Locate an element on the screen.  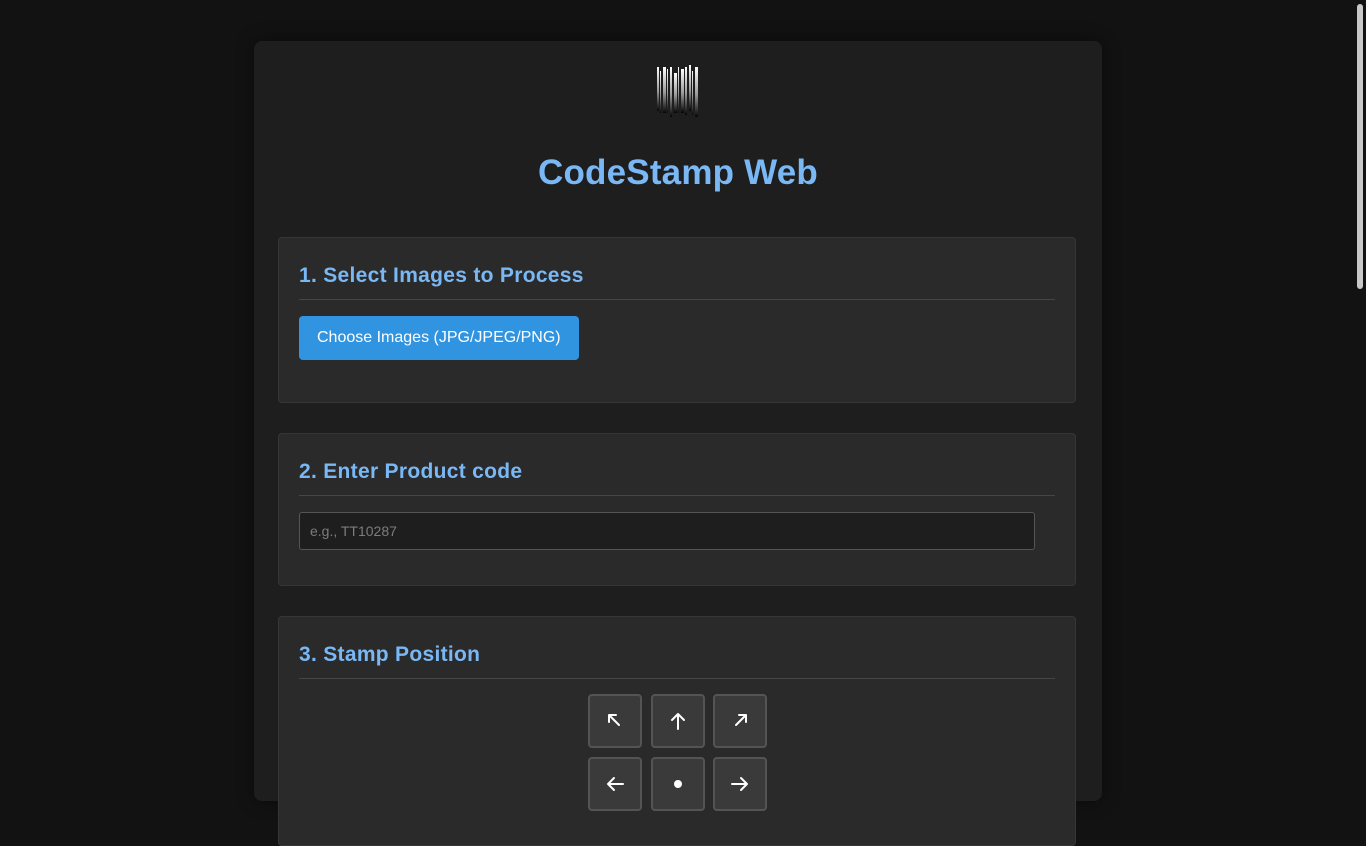
arrow-left-icon is located at coordinates (615, 784).